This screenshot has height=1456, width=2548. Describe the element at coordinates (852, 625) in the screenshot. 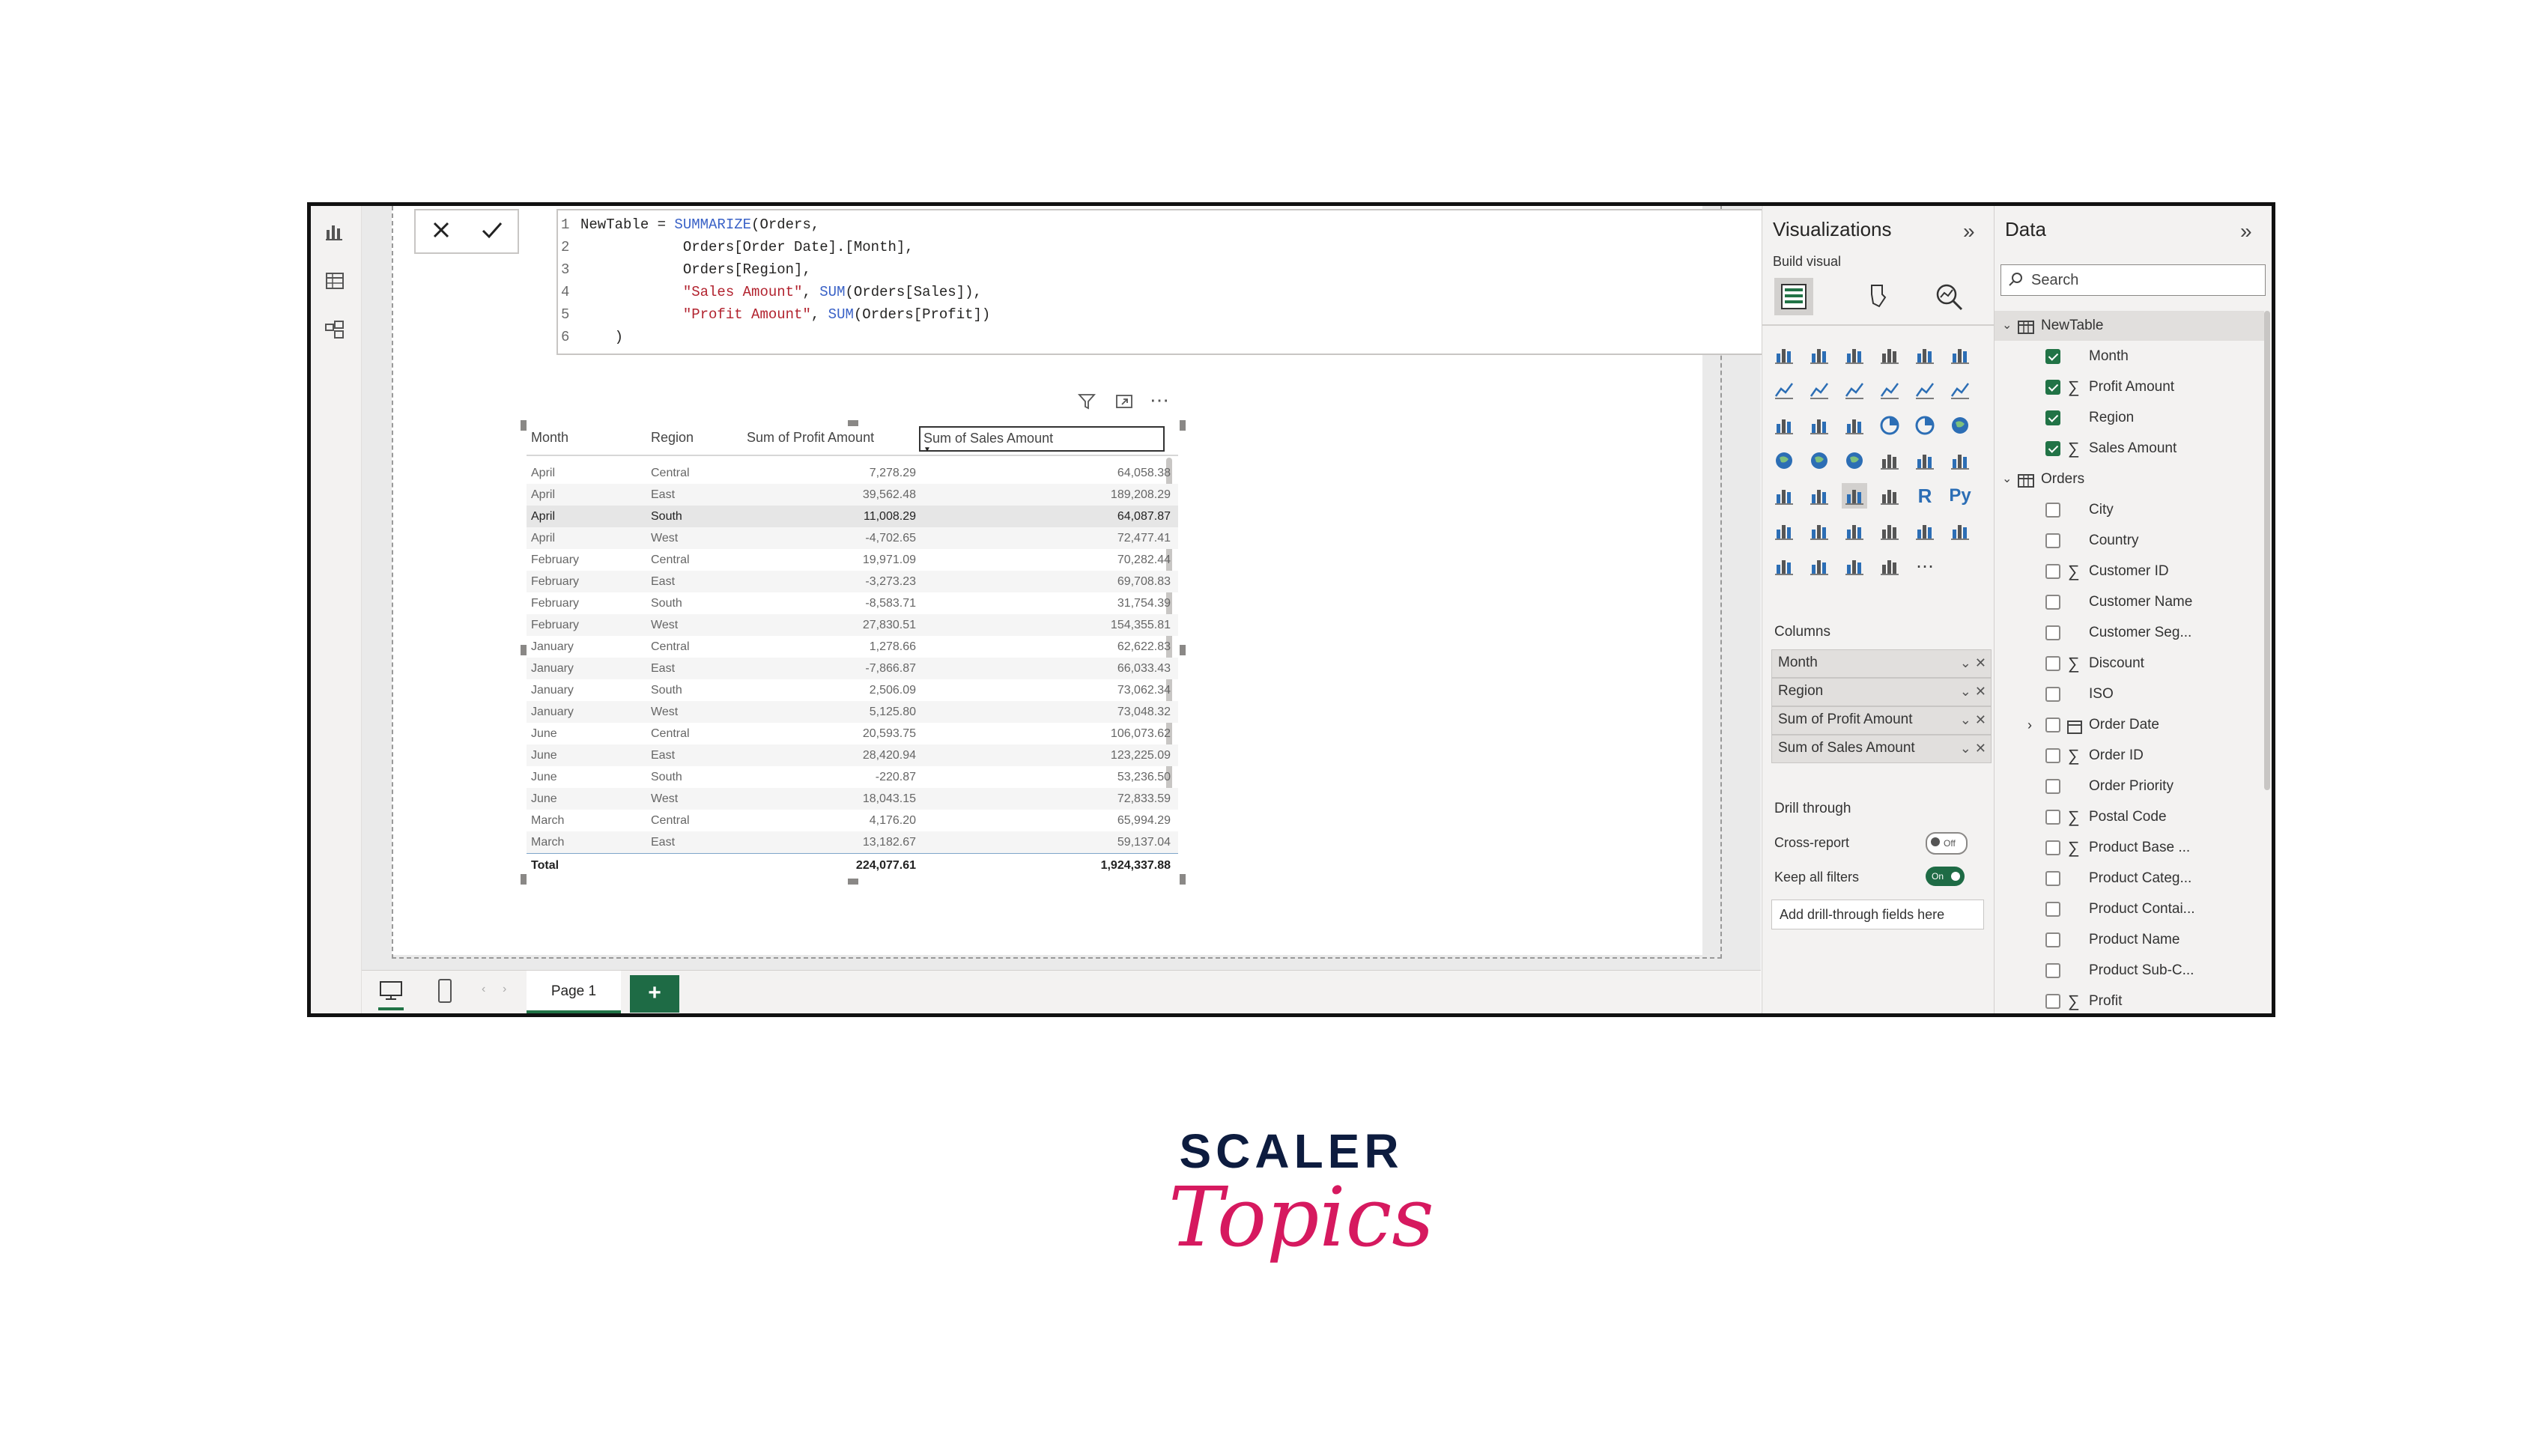

I see `table-row: February West 27,830.51 154,355.81` at that location.